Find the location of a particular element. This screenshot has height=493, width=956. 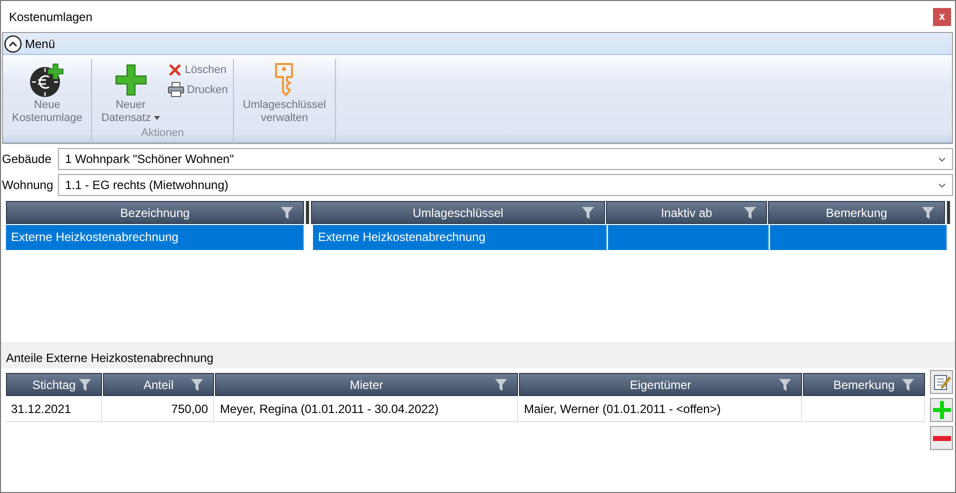

remove-icon is located at coordinates (941, 438).